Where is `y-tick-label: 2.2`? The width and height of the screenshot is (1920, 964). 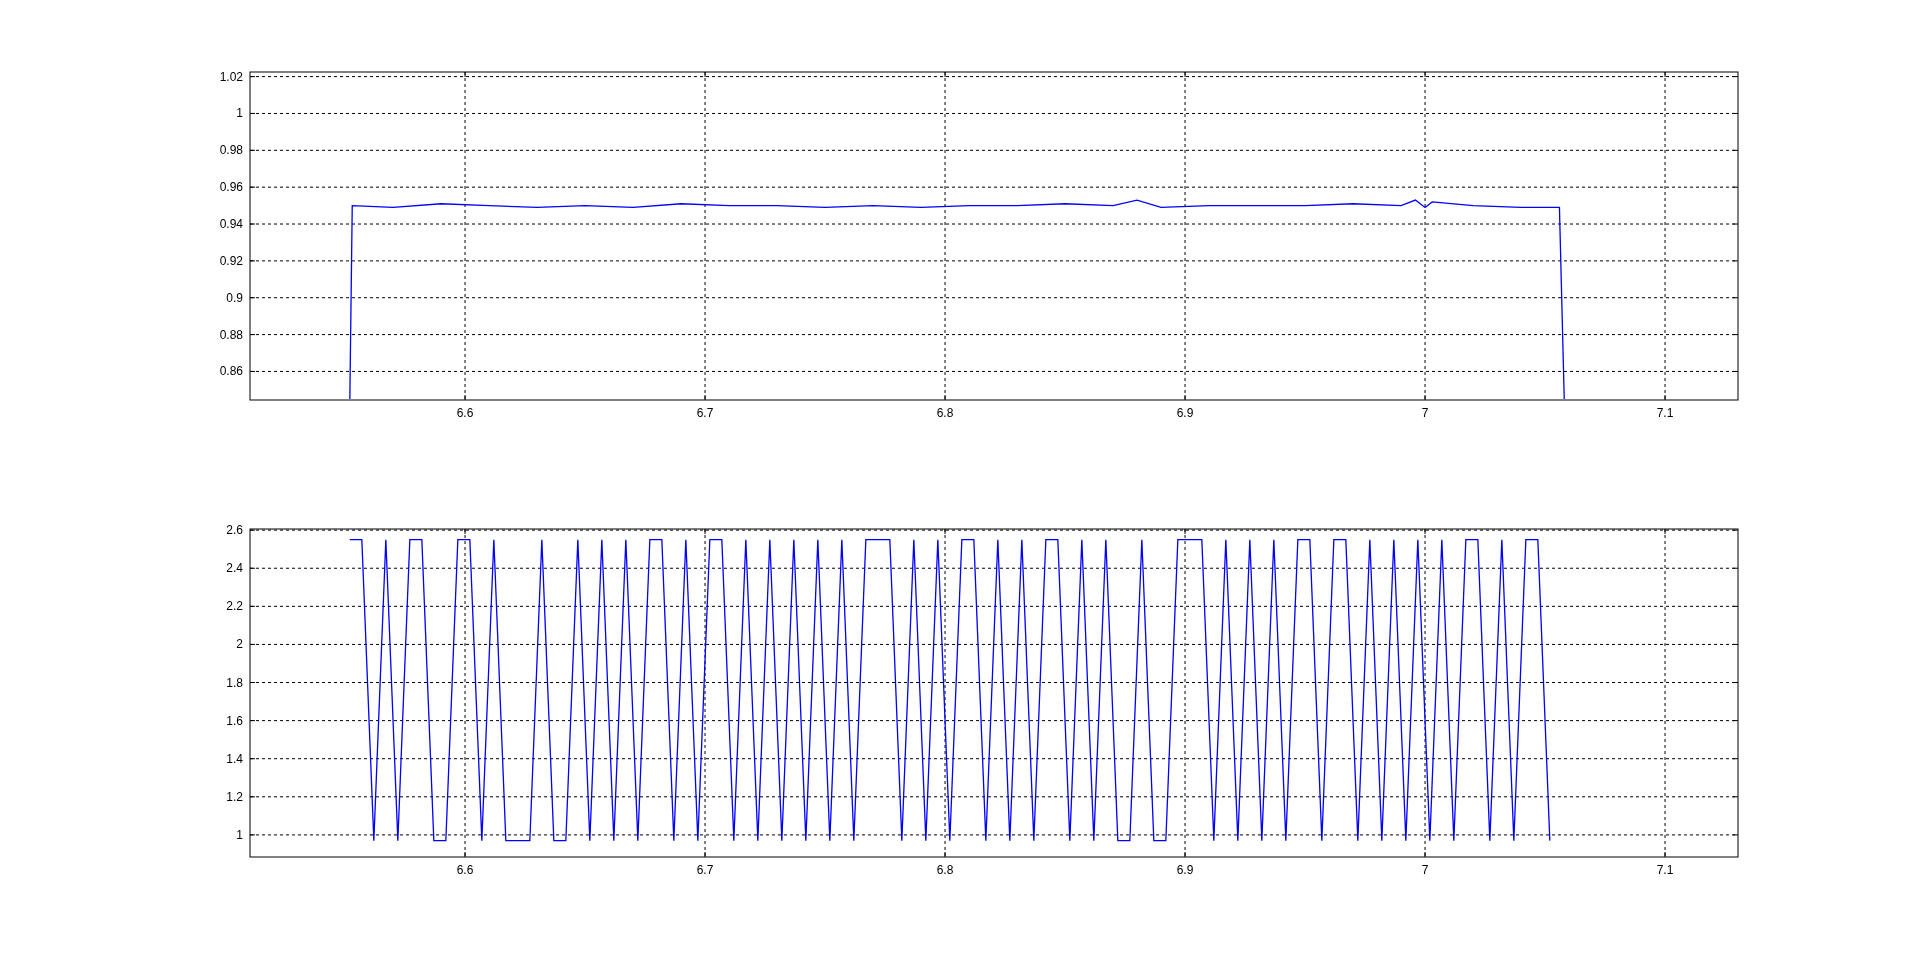
y-tick-label: 2.2 is located at coordinates (234, 606).